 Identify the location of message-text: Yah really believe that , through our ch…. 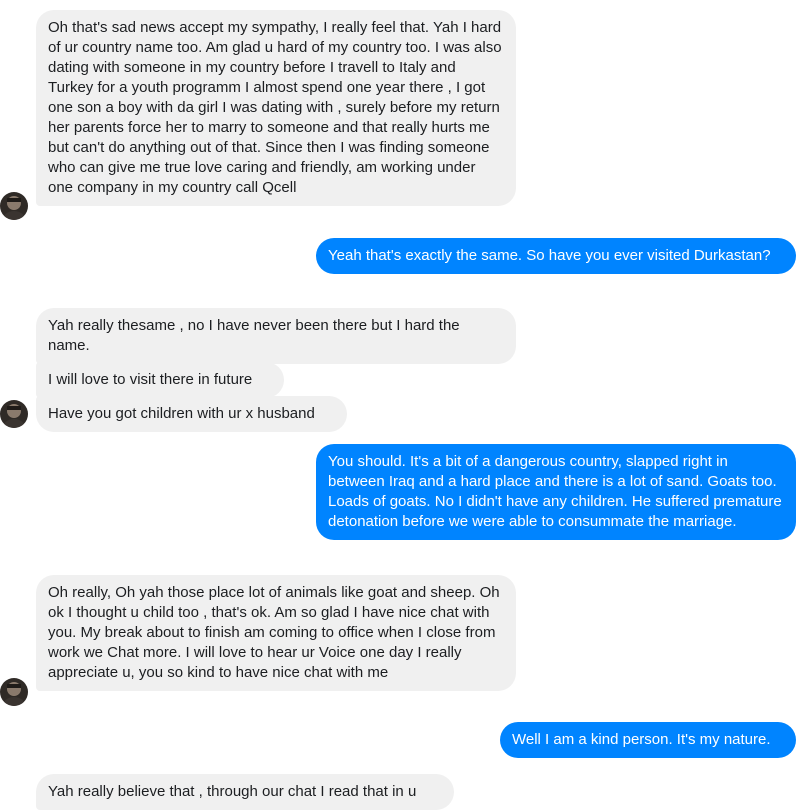
(232, 791).